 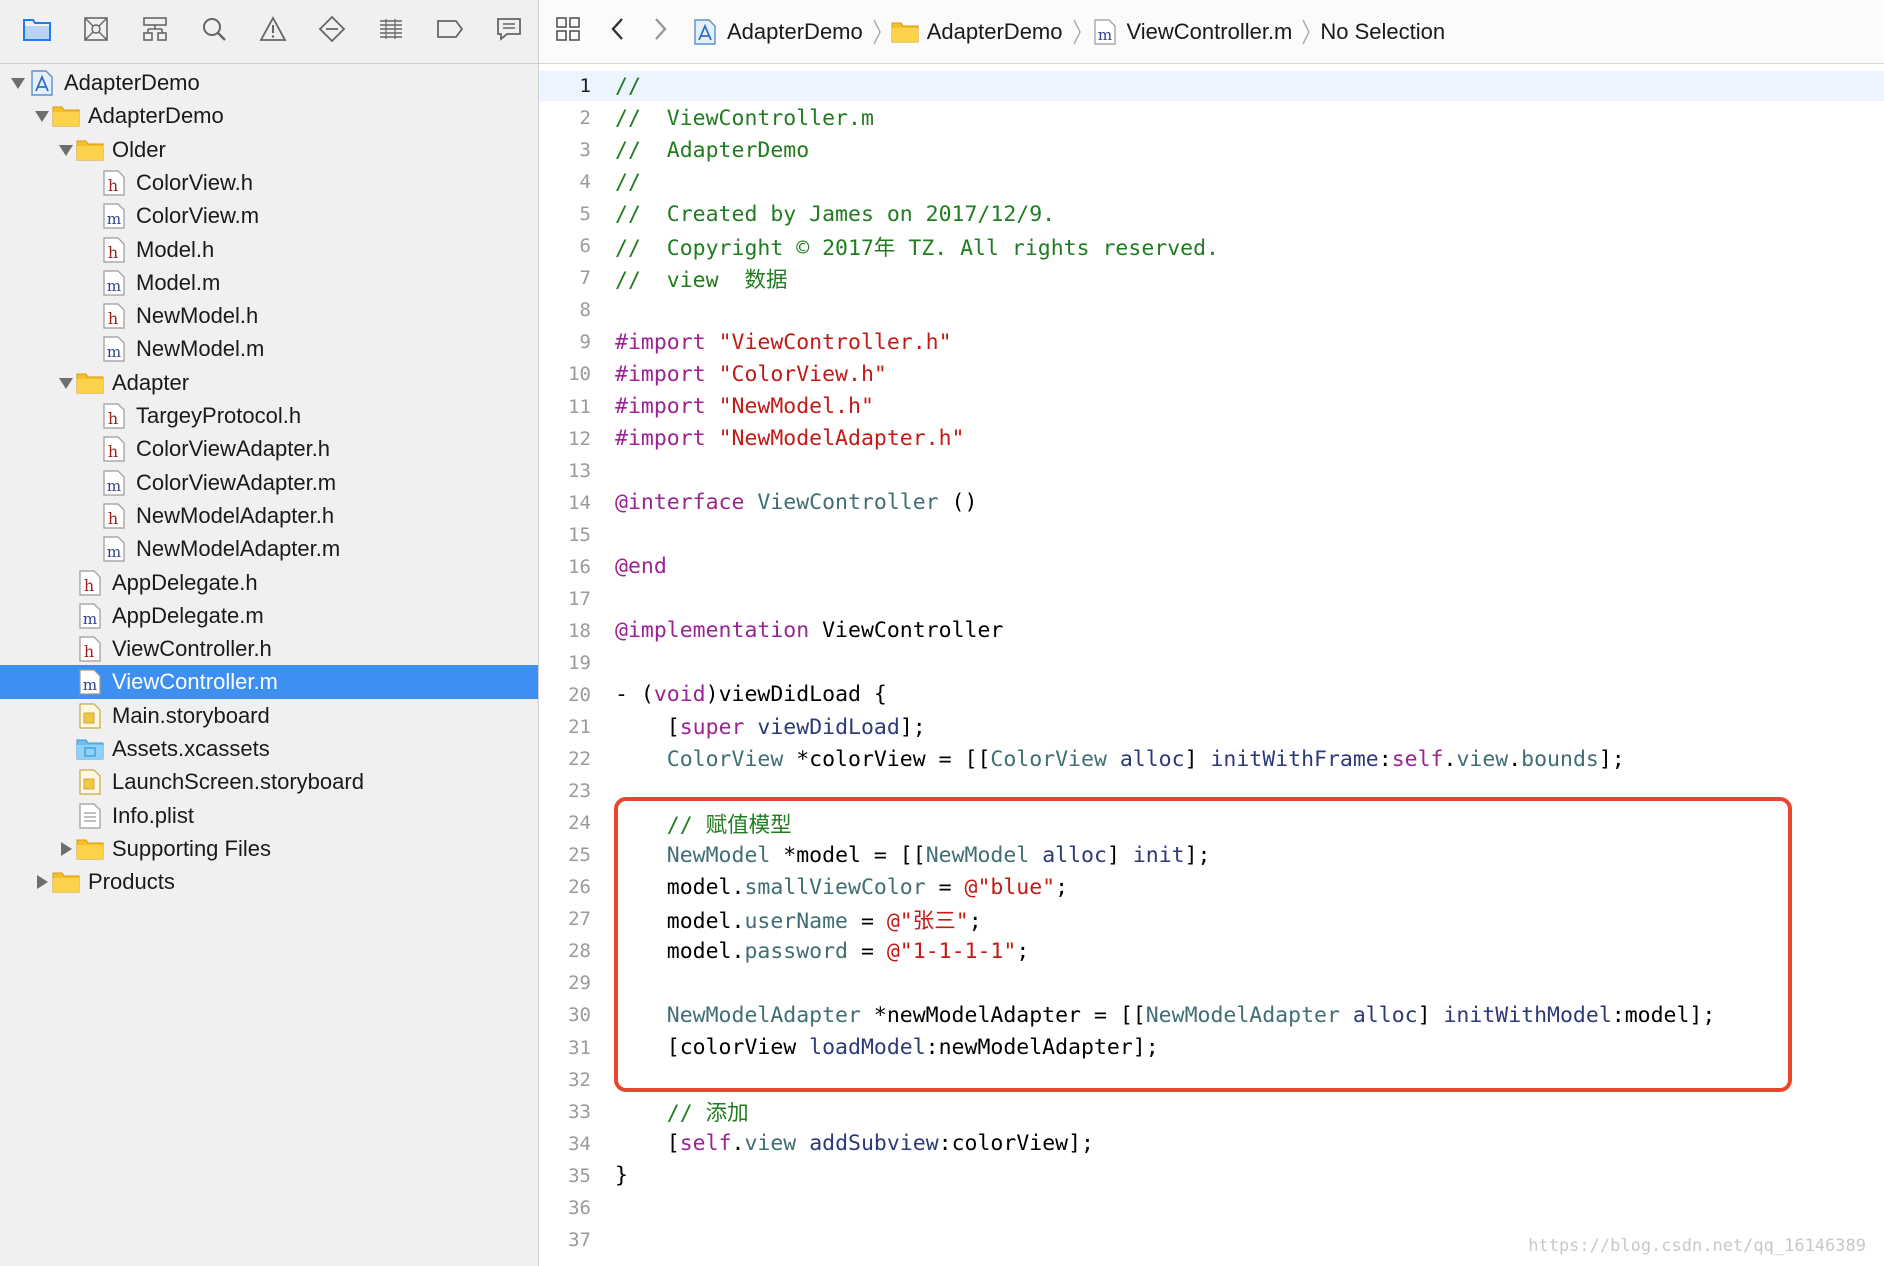 I want to click on code-token: NewModelAdapter, so click(x=1242, y=1015).